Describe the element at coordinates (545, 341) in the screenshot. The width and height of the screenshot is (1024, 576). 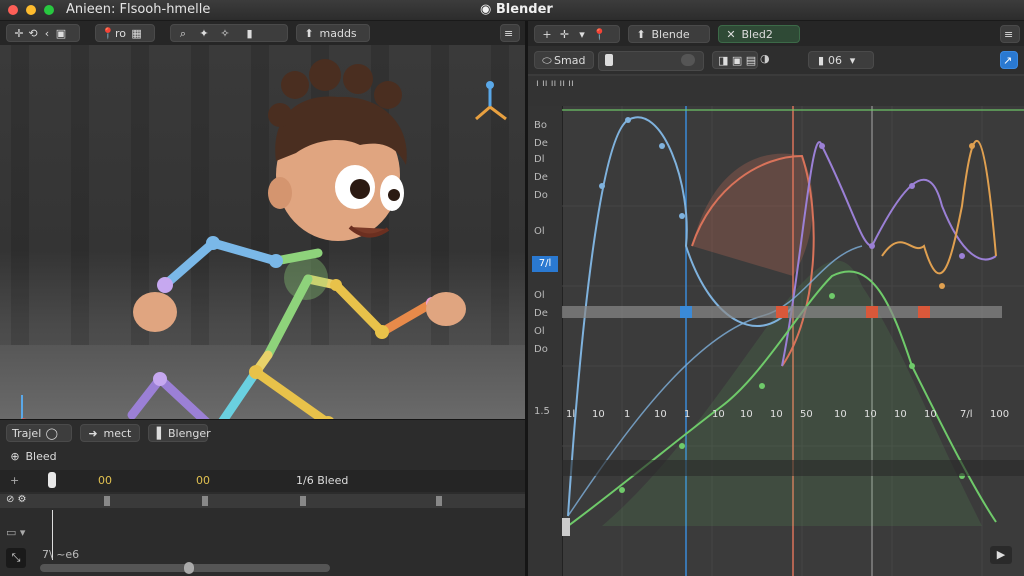
I see `channel-list: Bo De Dl De Do Ol 7/l Ol De Ol Do 1.5` at that location.